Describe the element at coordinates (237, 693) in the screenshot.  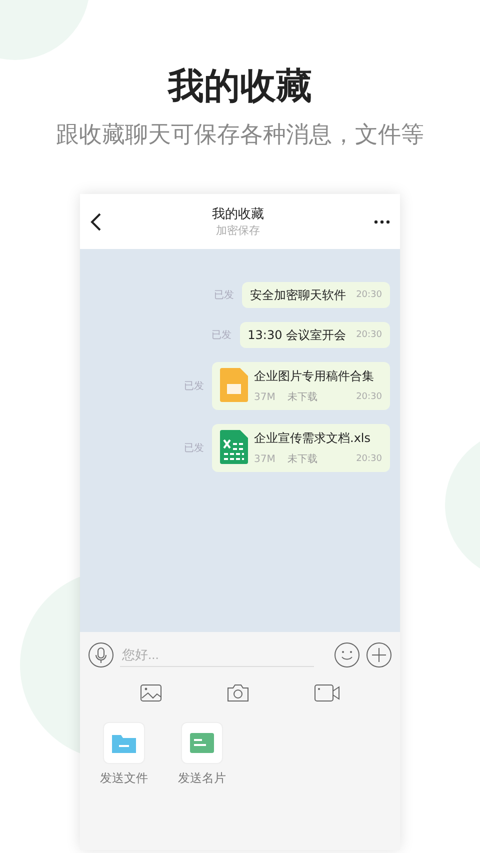
I see `camera-icon` at that location.